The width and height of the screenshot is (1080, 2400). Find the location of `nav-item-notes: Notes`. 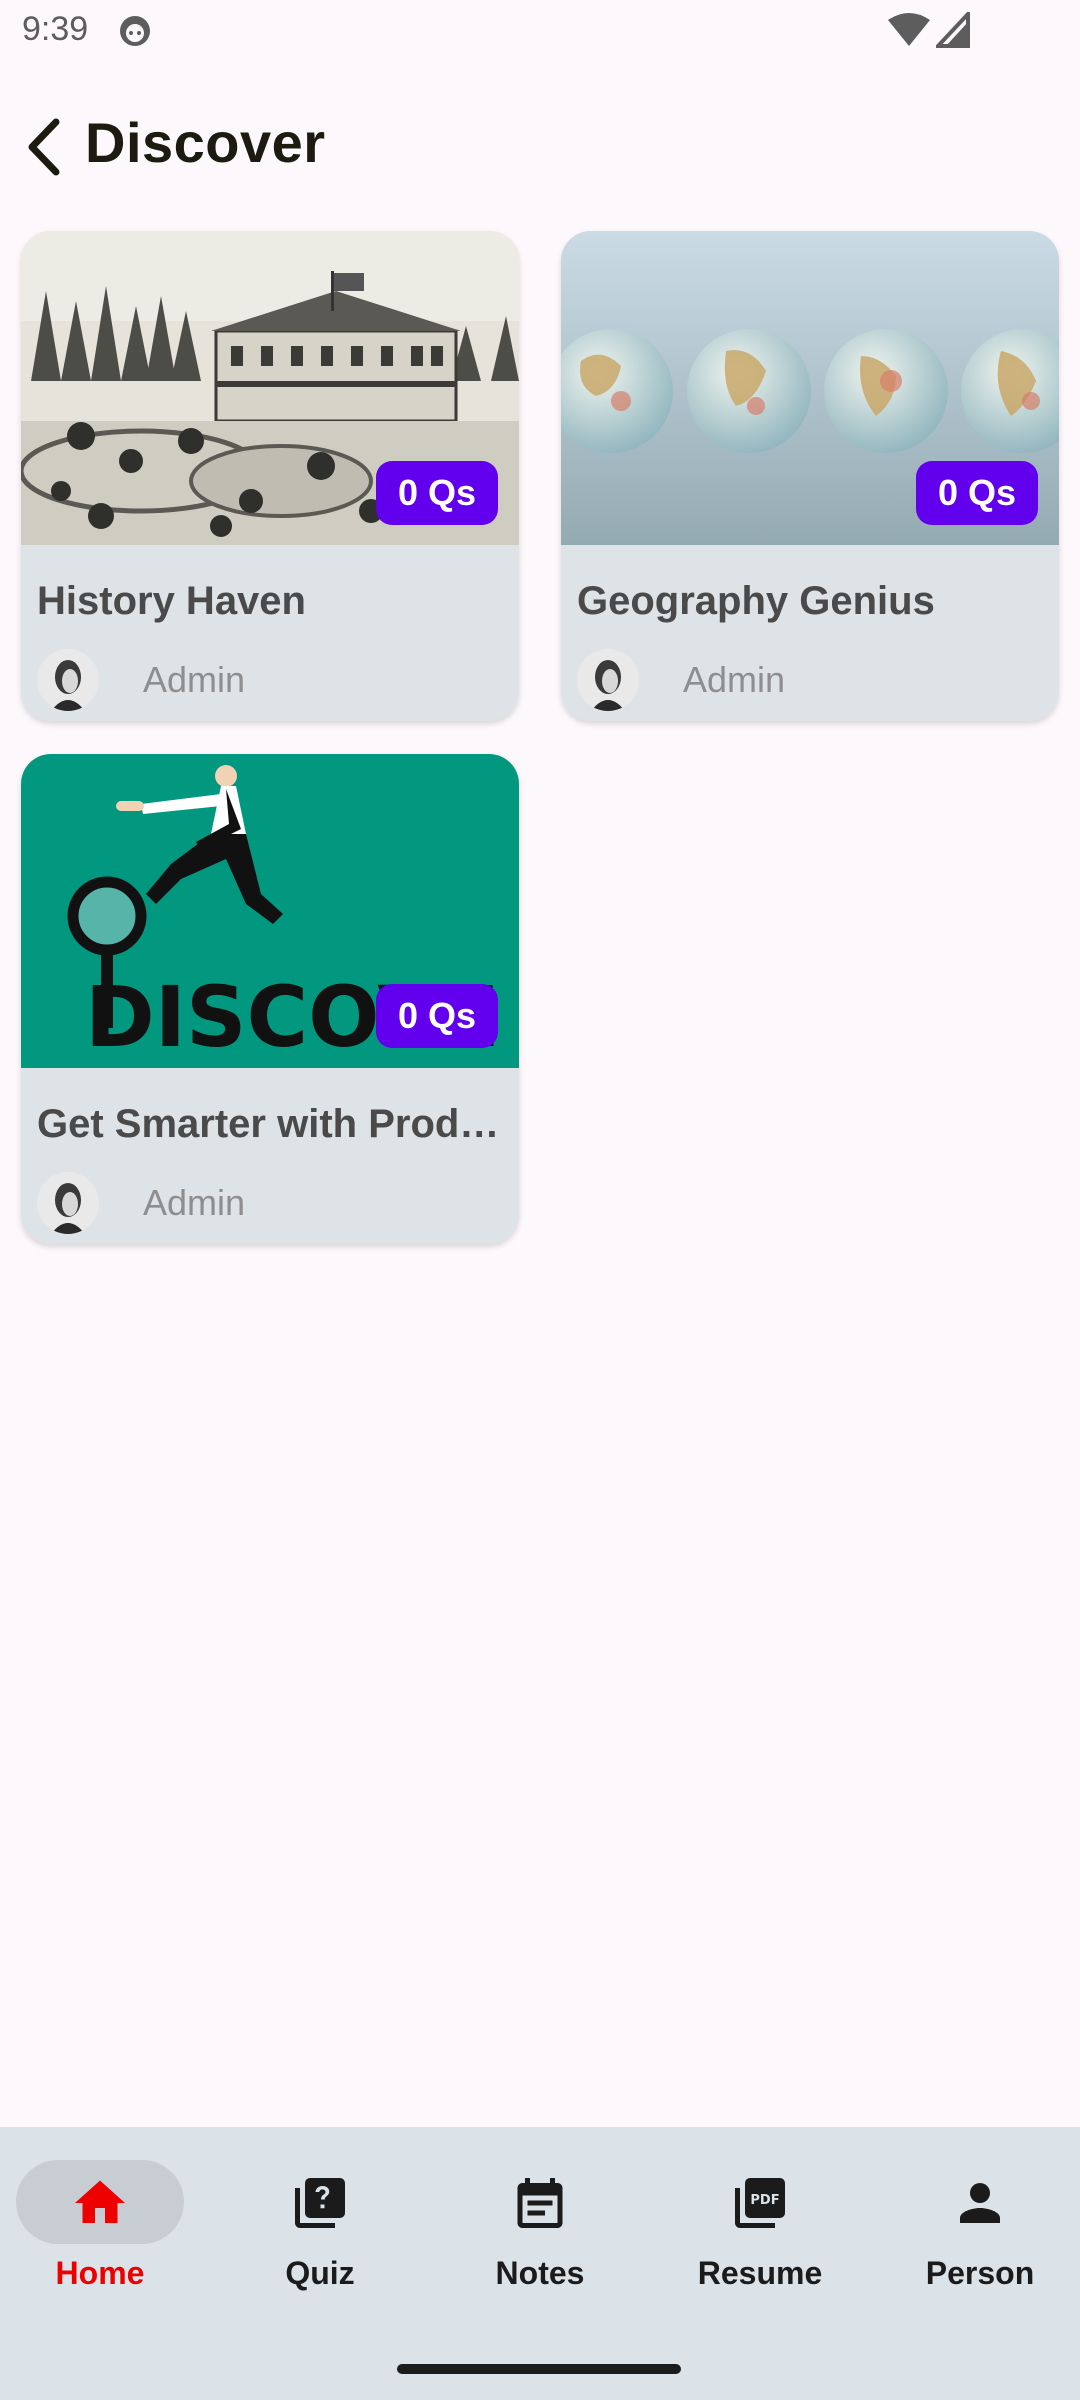

nav-item-notes: Notes is located at coordinates (540, 2227).